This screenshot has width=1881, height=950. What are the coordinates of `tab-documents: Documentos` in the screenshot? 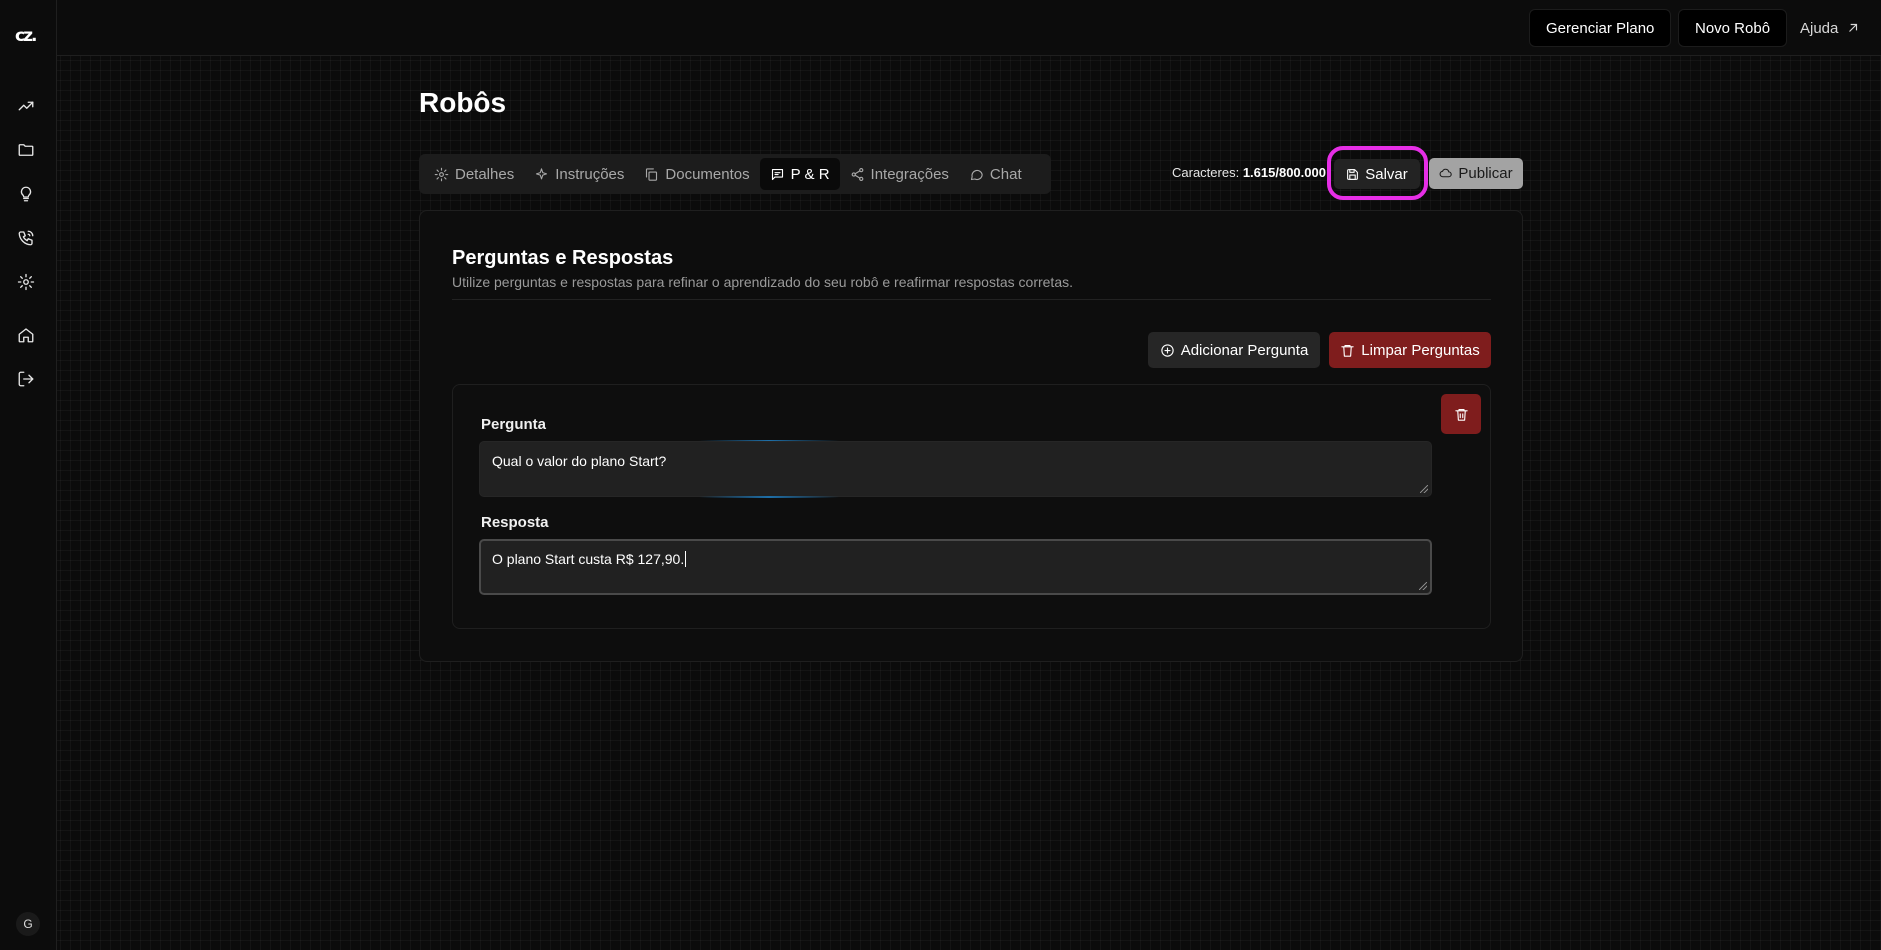 It's located at (696, 174).